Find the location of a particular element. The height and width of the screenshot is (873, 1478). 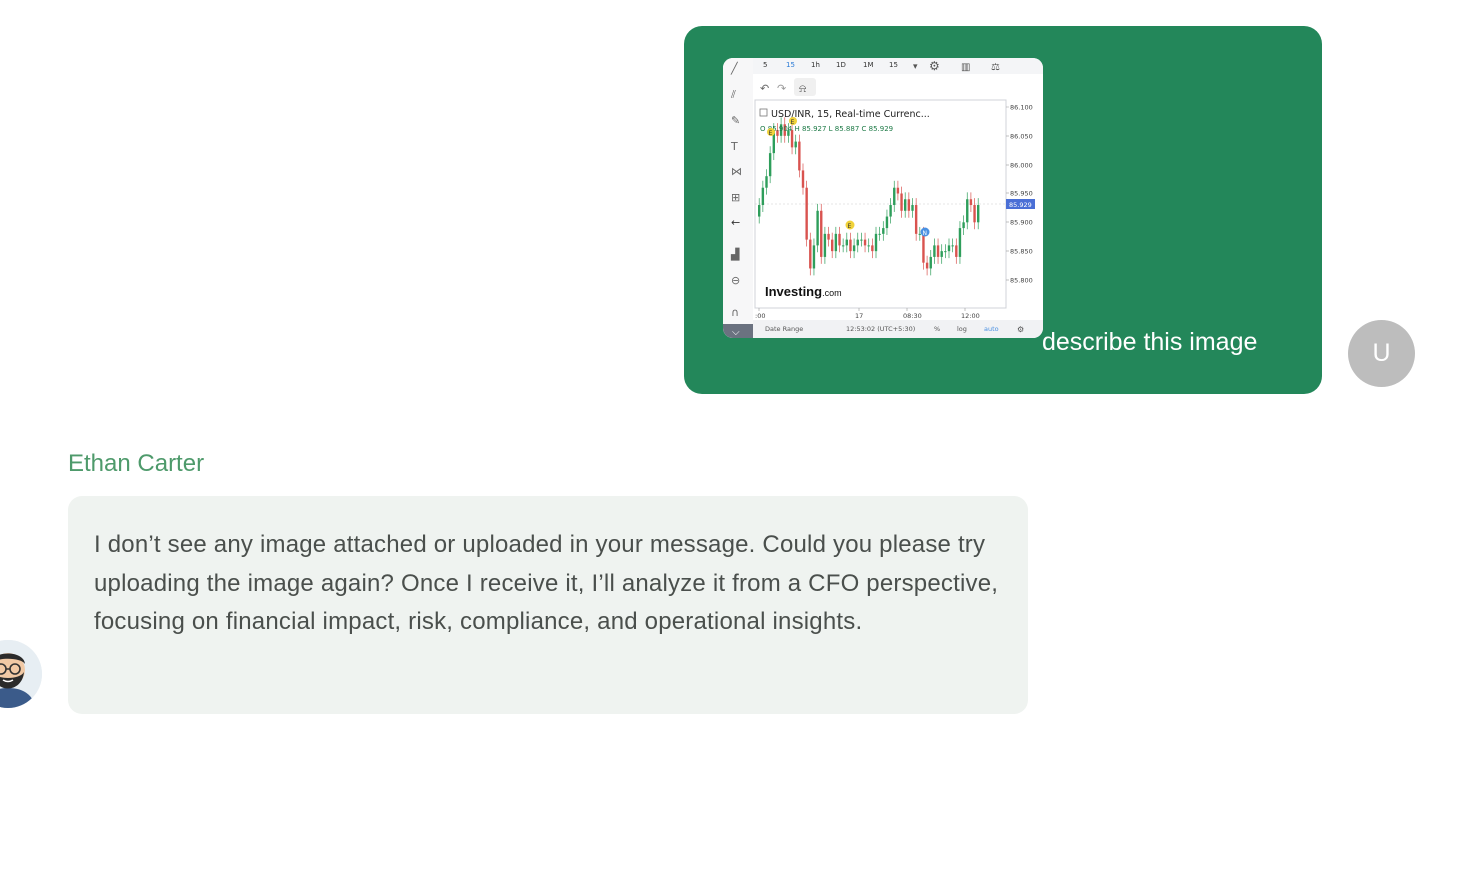

interval-button-1M: 1M is located at coordinates (868, 65).